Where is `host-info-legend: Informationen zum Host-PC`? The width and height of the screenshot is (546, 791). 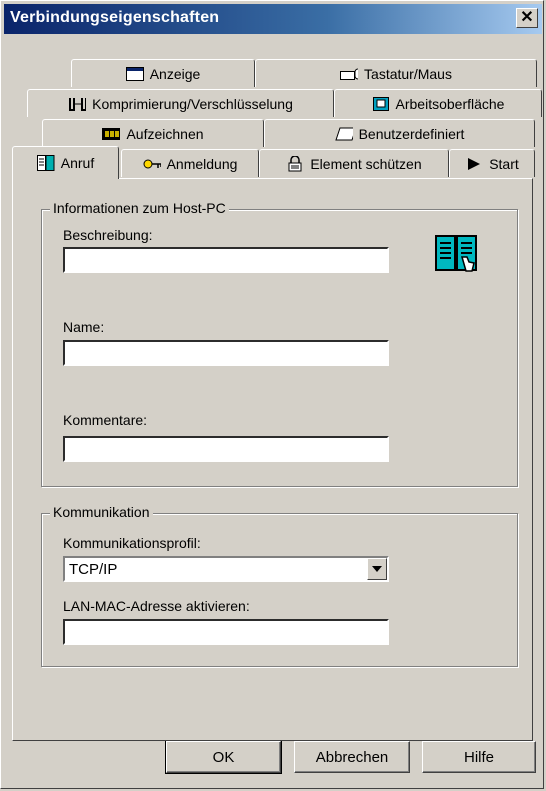 host-info-legend: Informationen zum Host-PC is located at coordinates (139, 208).